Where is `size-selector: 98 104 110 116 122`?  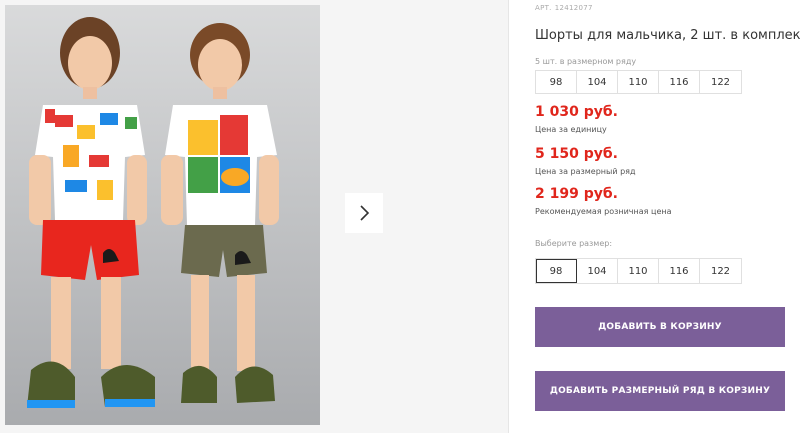 size-selector: 98 104 110 116 122 is located at coordinates (638, 271).